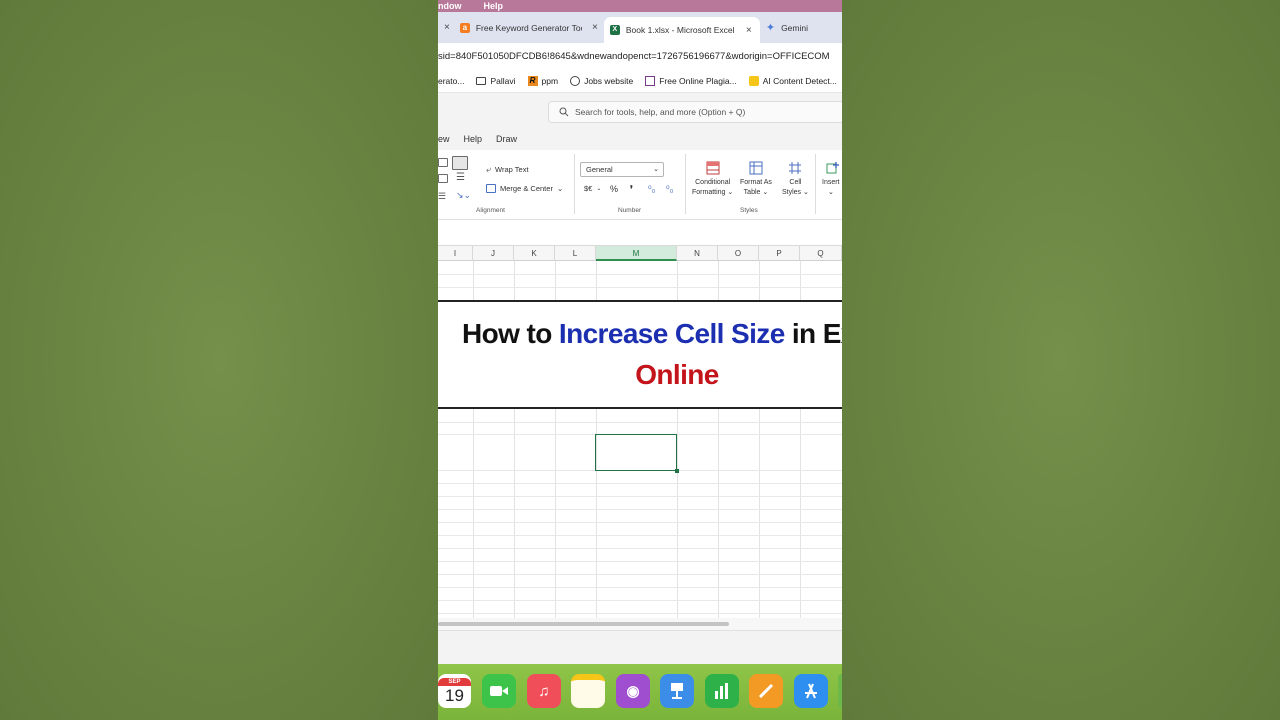 Image resolution: width=1280 pixels, height=720 pixels. What do you see at coordinates (753, 81) in the screenshot?
I see `ai-detect-icon` at bounding box center [753, 81].